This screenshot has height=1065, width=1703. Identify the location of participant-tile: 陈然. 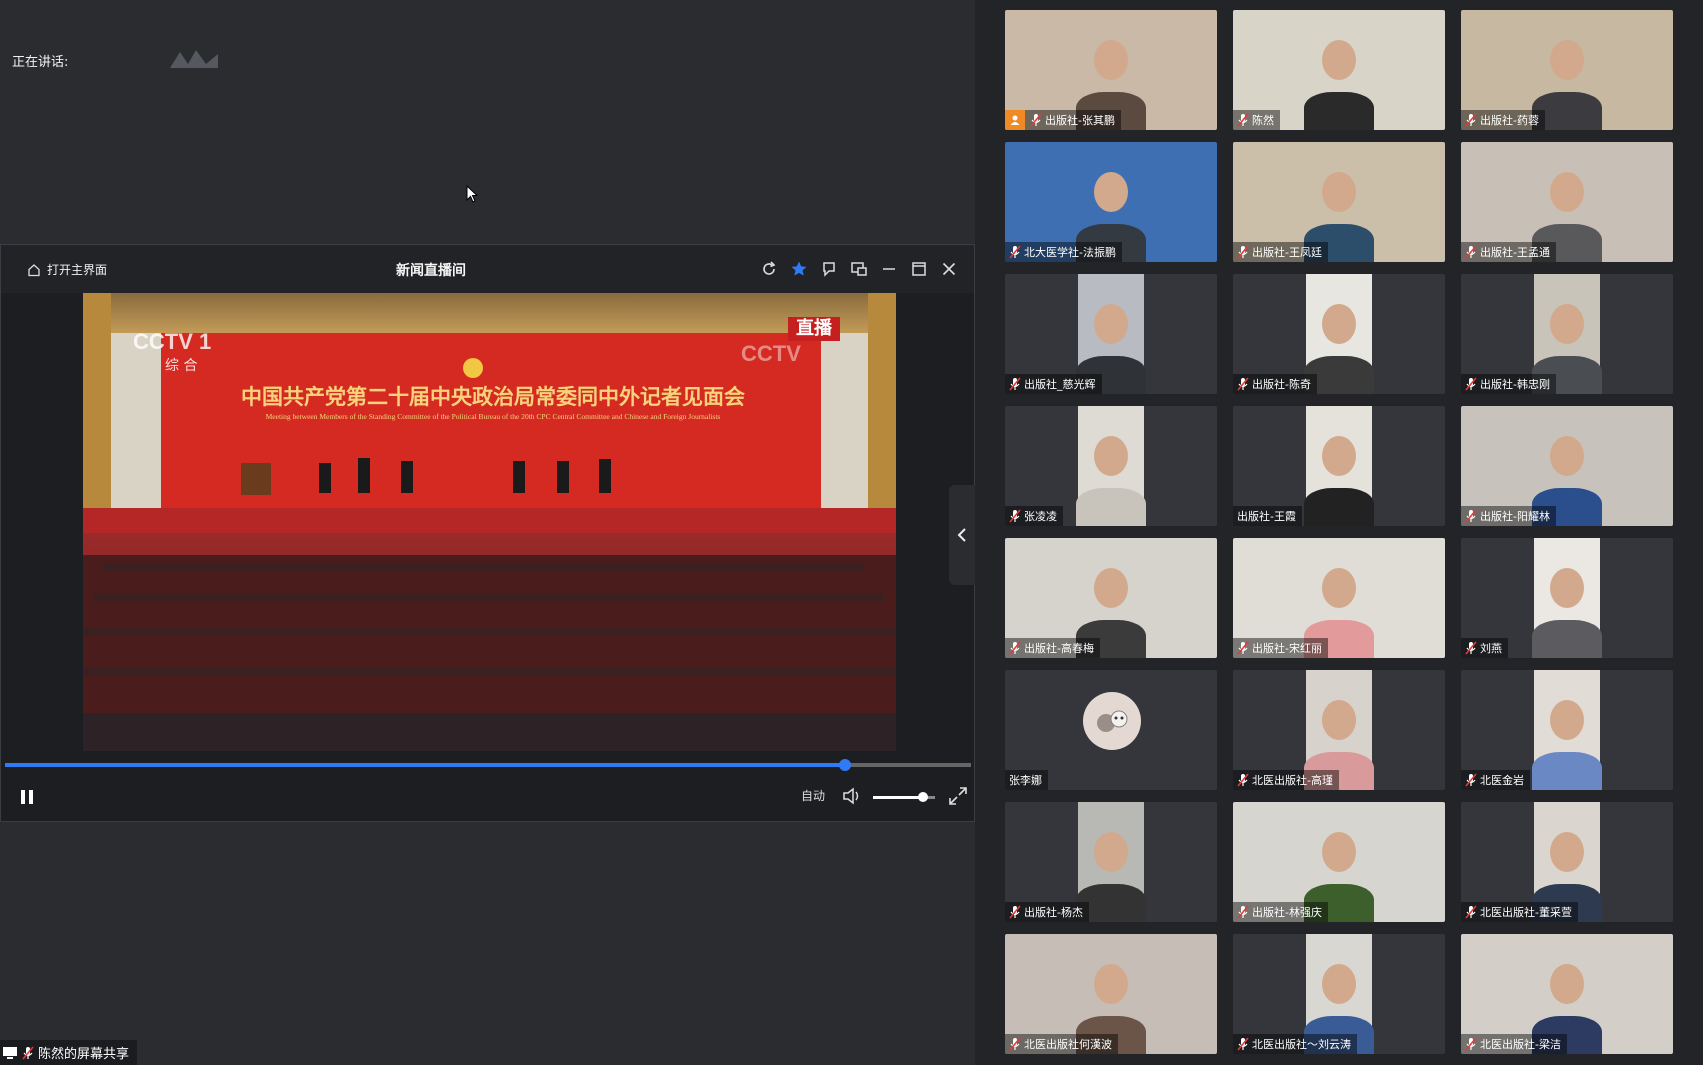
(1339, 70).